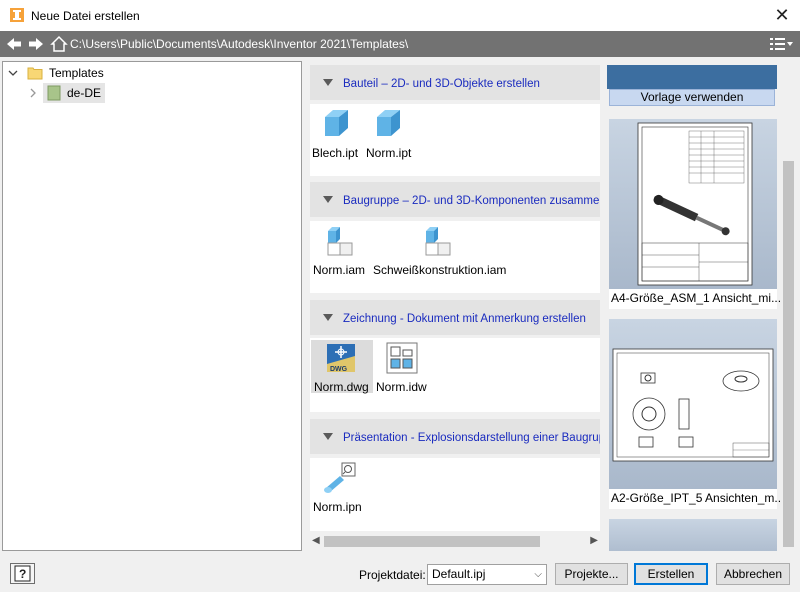  Describe the element at coordinates (781, 44) in the screenshot. I see `view-menu-icon` at that location.